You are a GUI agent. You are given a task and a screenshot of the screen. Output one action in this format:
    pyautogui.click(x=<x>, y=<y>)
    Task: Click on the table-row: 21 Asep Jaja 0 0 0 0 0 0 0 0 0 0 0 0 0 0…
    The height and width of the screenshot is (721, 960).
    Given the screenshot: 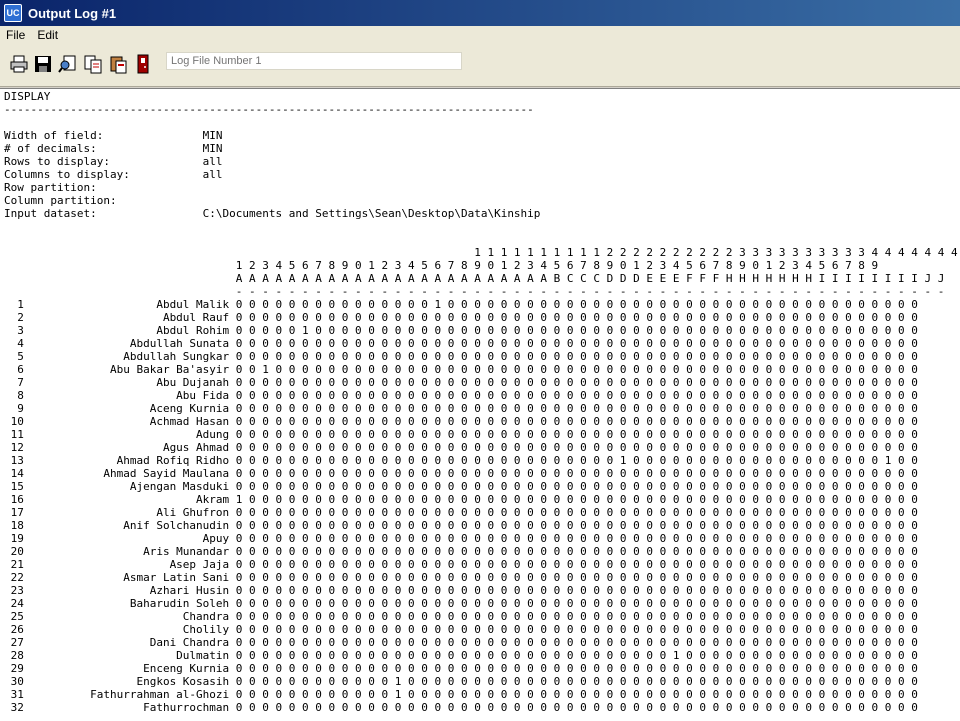 What is the action you would take?
    pyautogui.click(x=464, y=564)
    